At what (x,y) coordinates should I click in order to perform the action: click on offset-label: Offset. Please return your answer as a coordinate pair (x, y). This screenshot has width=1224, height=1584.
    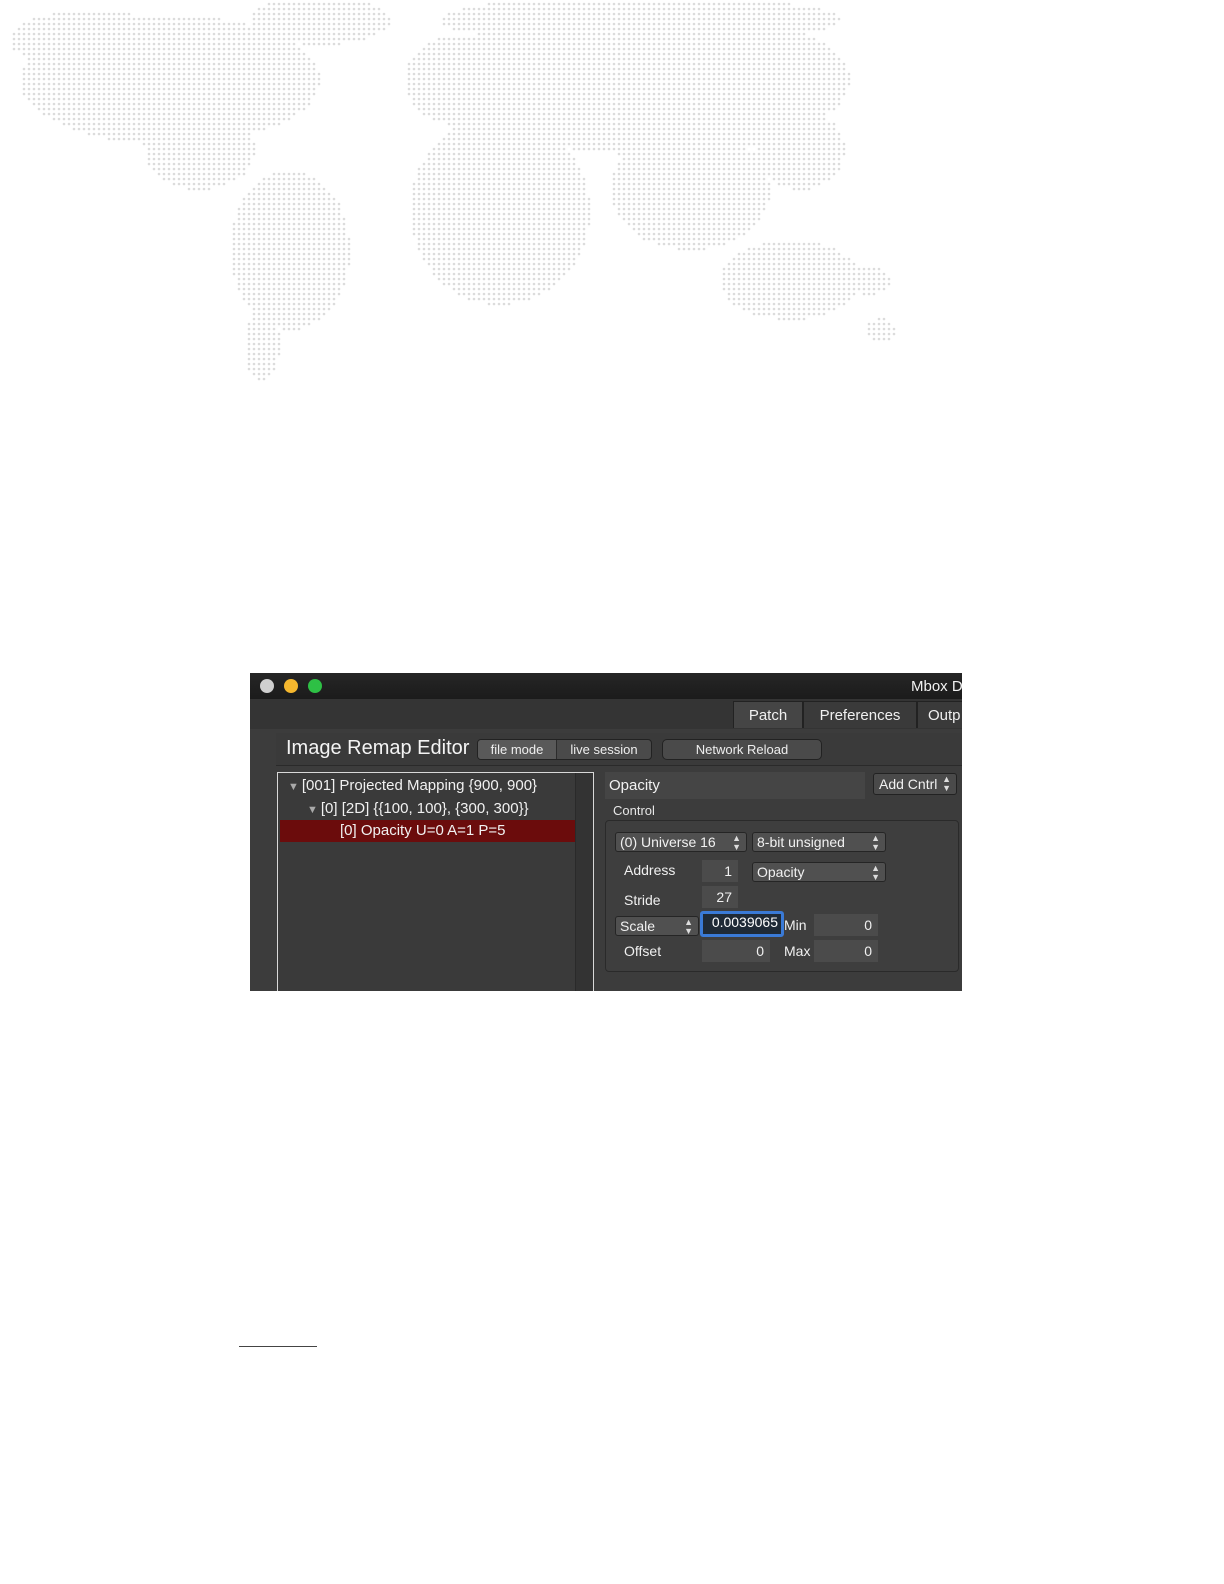
    Looking at the image, I should click on (643, 951).